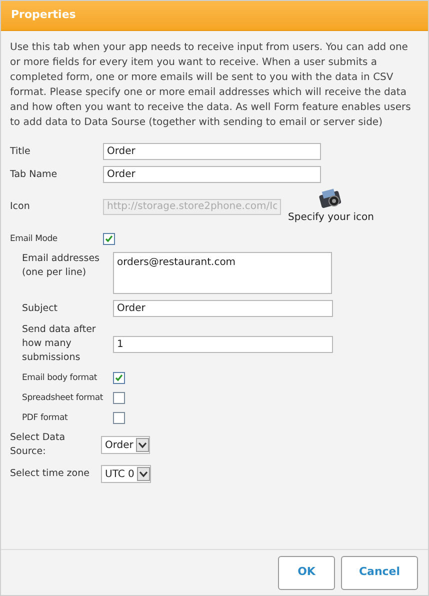 The image size is (429, 596). I want to click on field-label: Select time zone, so click(50, 474).